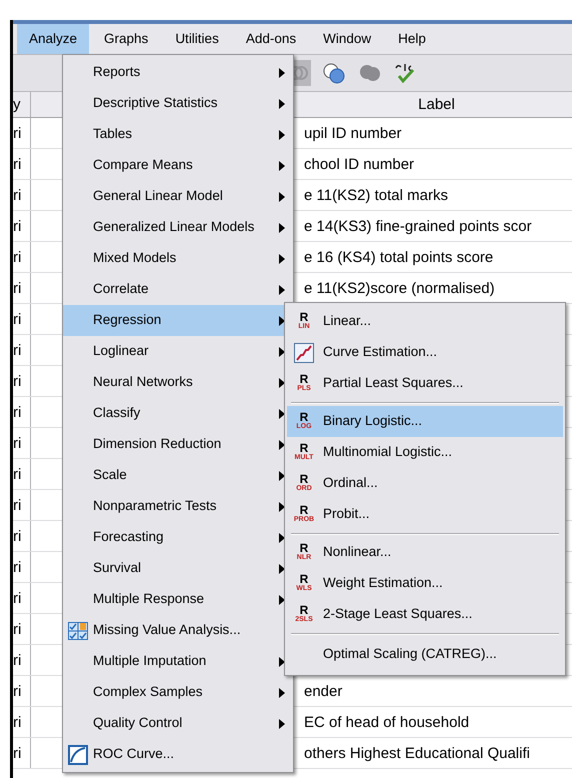  Describe the element at coordinates (22, 104) in the screenshot. I see `column-header: y` at that location.